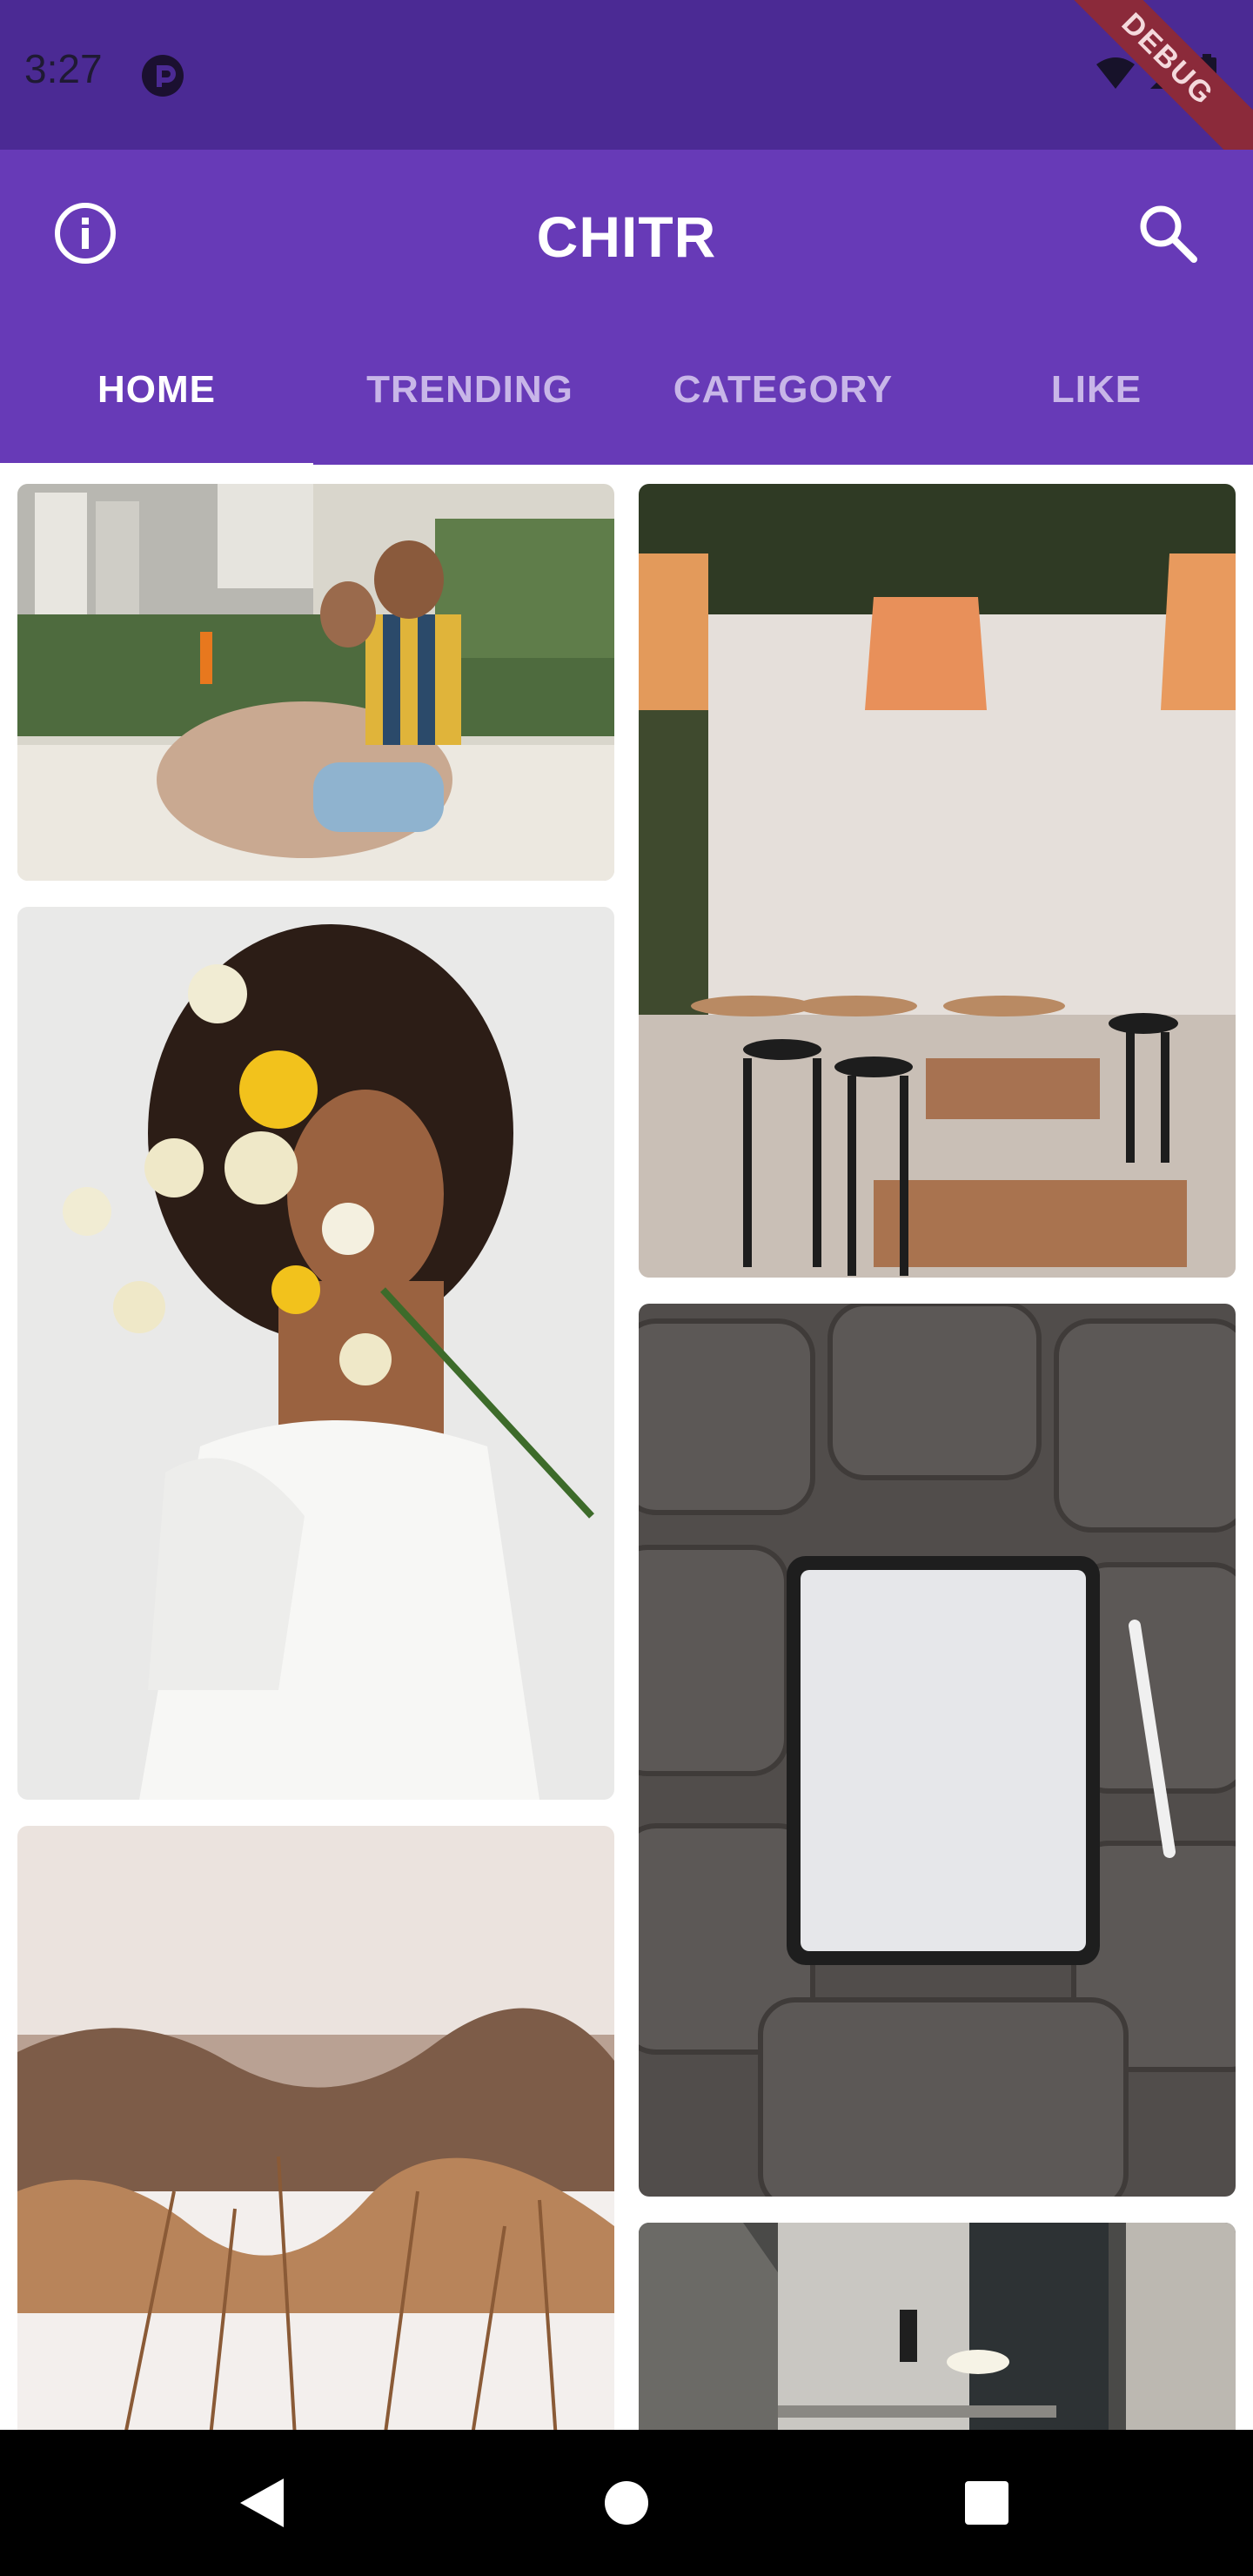 This screenshot has height=2576, width=1253. I want to click on tab-category: CATEGORY, so click(783, 390).